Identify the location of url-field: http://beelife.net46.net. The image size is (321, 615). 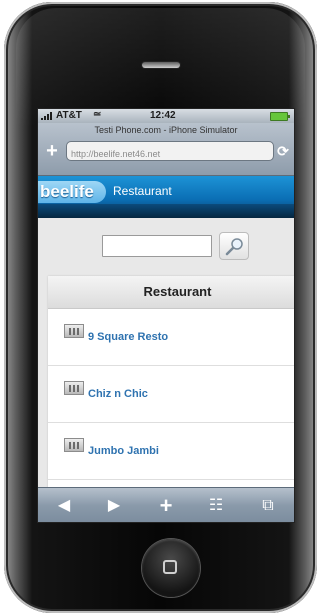
(170, 151).